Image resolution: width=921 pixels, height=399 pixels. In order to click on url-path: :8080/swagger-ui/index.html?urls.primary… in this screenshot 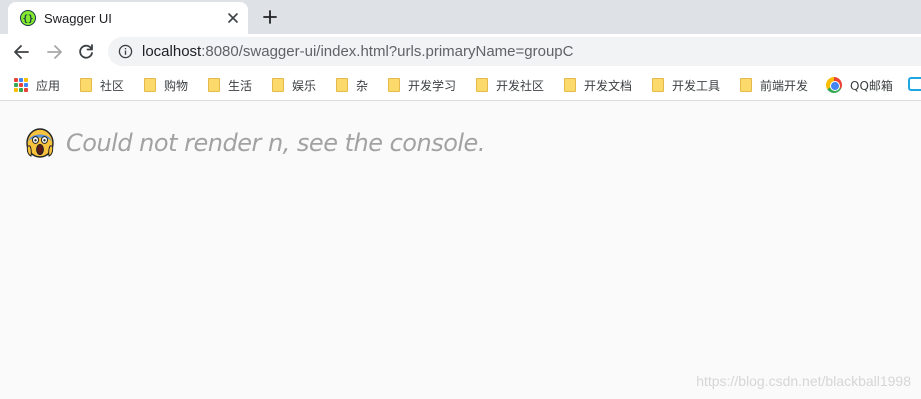, I will do `click(387, 51)`.